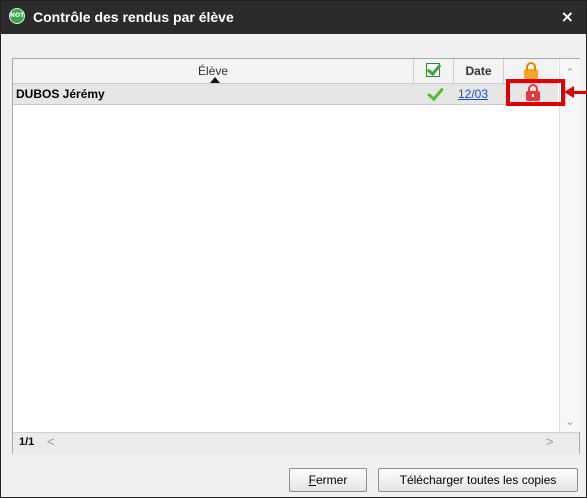 The width and height of the screenshot is (587, 498). I want to click on red-lock-icon, so click(533, 92).